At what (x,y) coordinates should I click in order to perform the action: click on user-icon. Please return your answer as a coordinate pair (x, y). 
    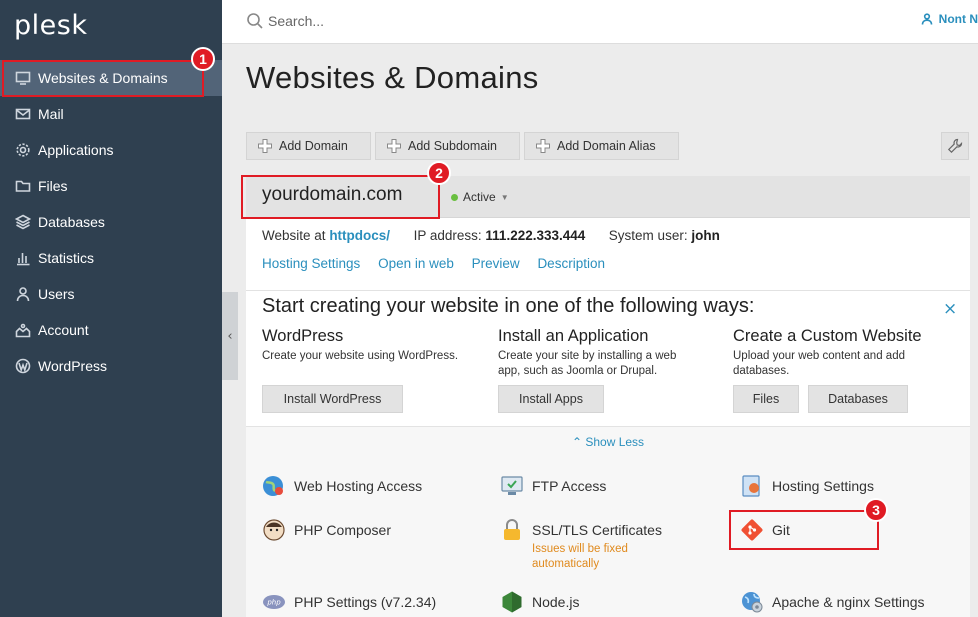
    Looking at the image, I should click on (23, 294).